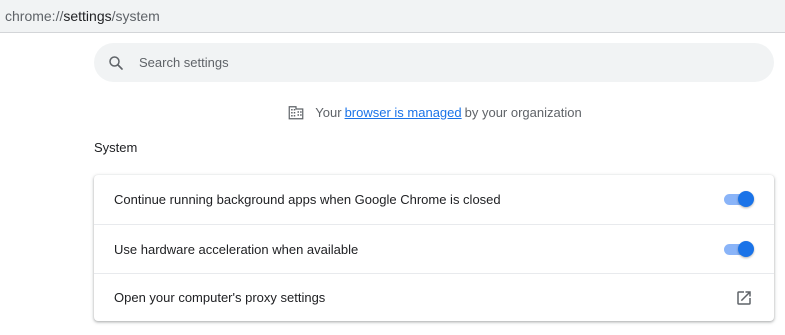 The width and height of the screenshot is (785, 335). I want to click on browser-managed-link: browser is managed, so click(403, 112).